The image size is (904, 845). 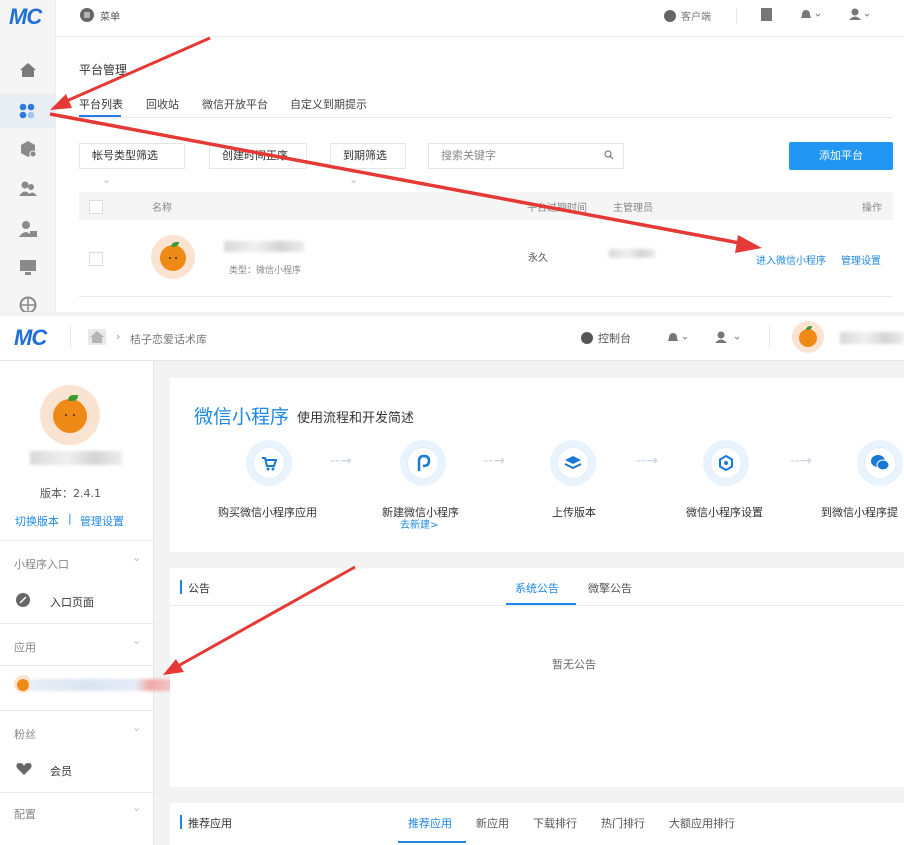 What do you see at coordinates (405, 182) in the screenshot?
I see `red-arrow-to-enter-link` at bounding box center [405, 182].